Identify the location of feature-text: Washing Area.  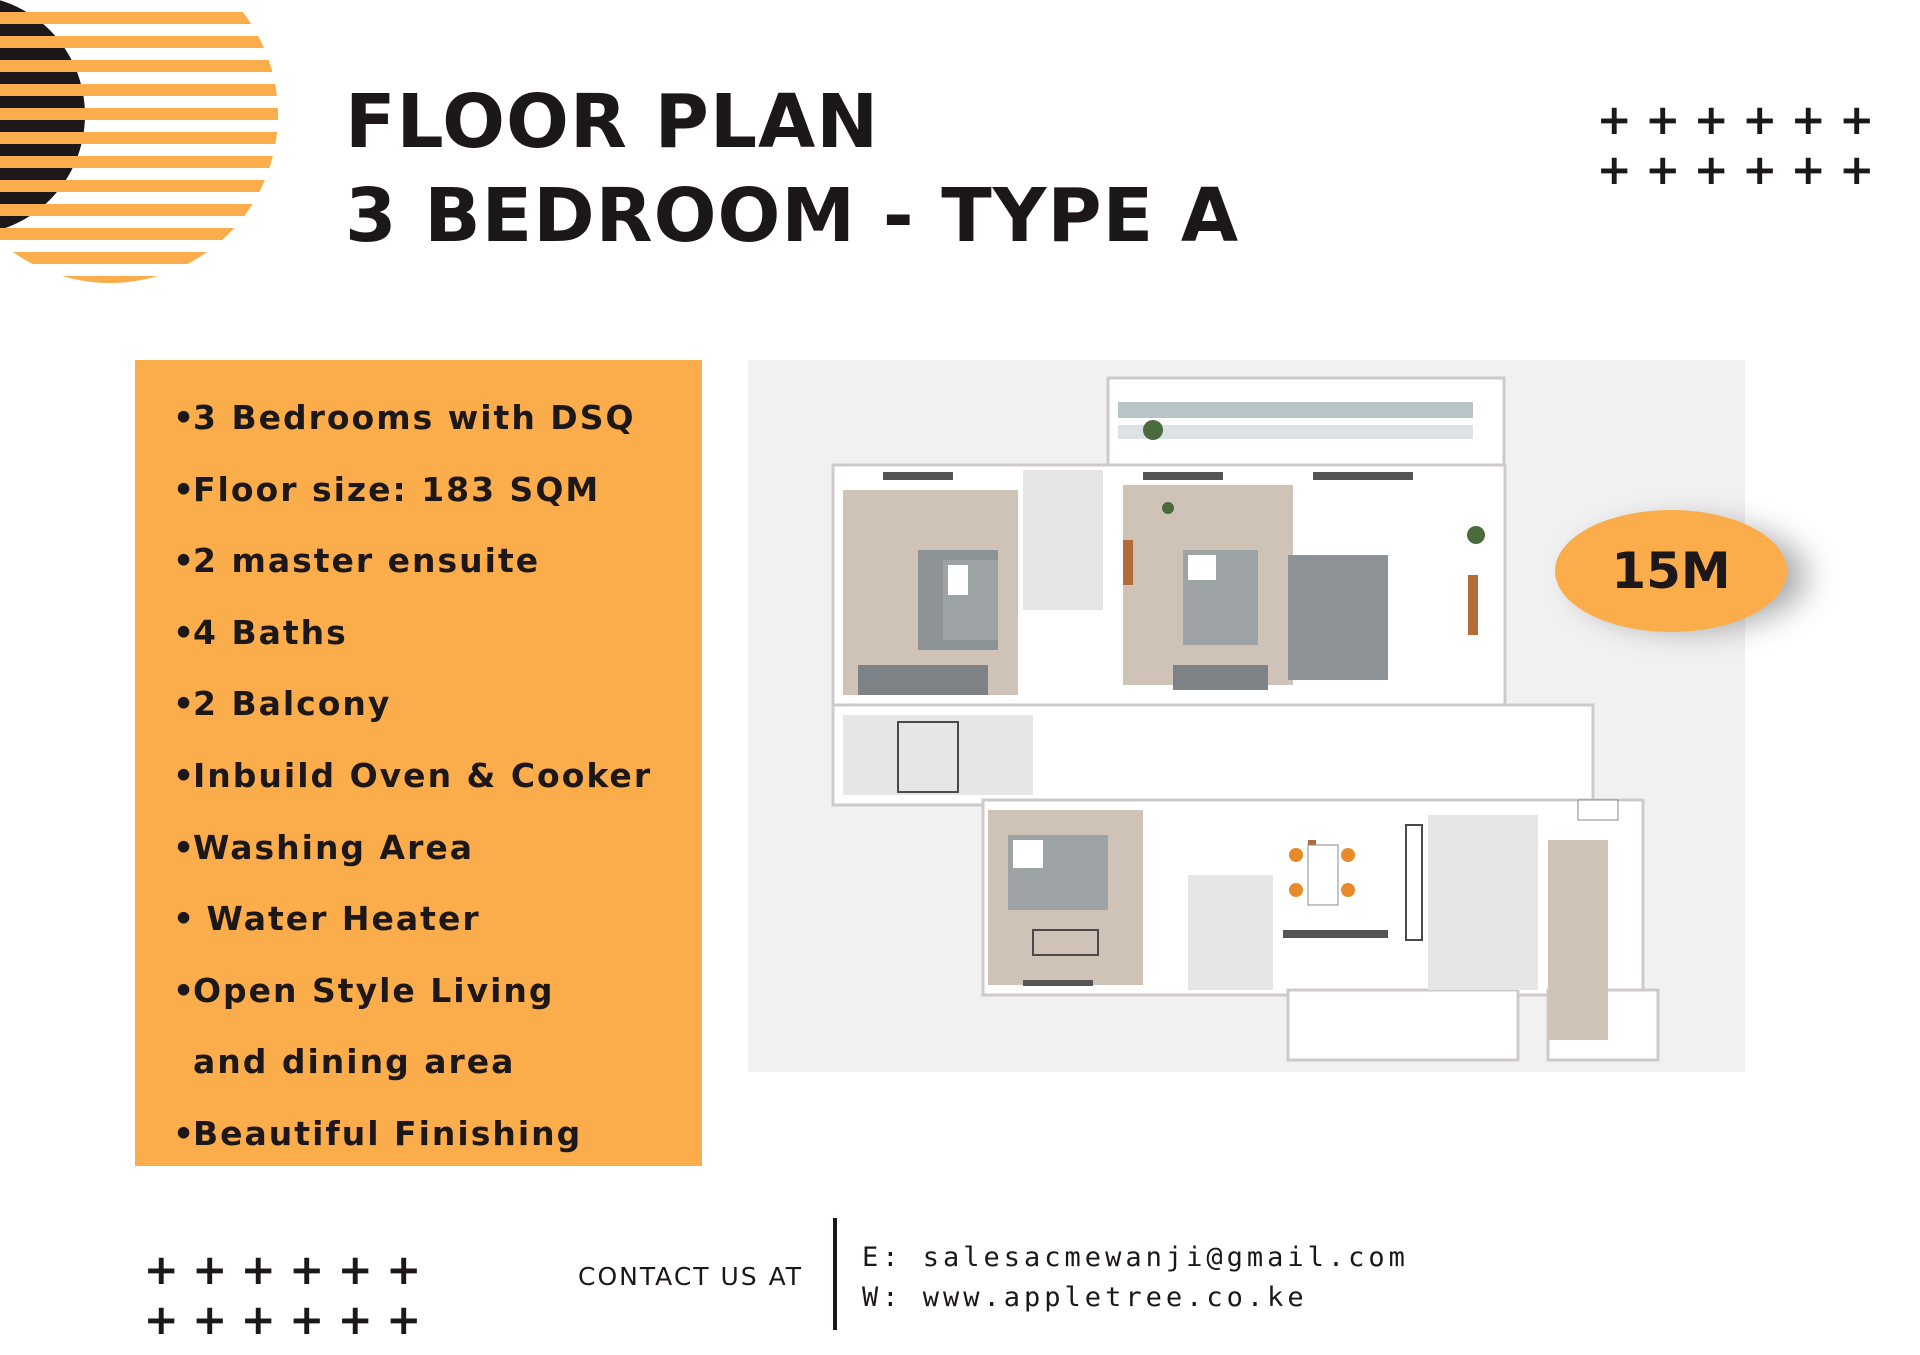
(334, 847).